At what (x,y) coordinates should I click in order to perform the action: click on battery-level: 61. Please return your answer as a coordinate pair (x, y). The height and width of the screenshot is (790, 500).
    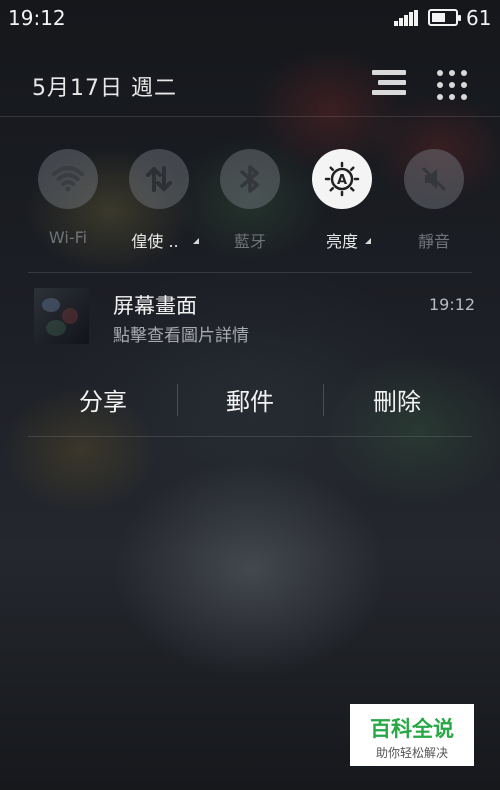
    Looking at the image, I should click on (479, 18).